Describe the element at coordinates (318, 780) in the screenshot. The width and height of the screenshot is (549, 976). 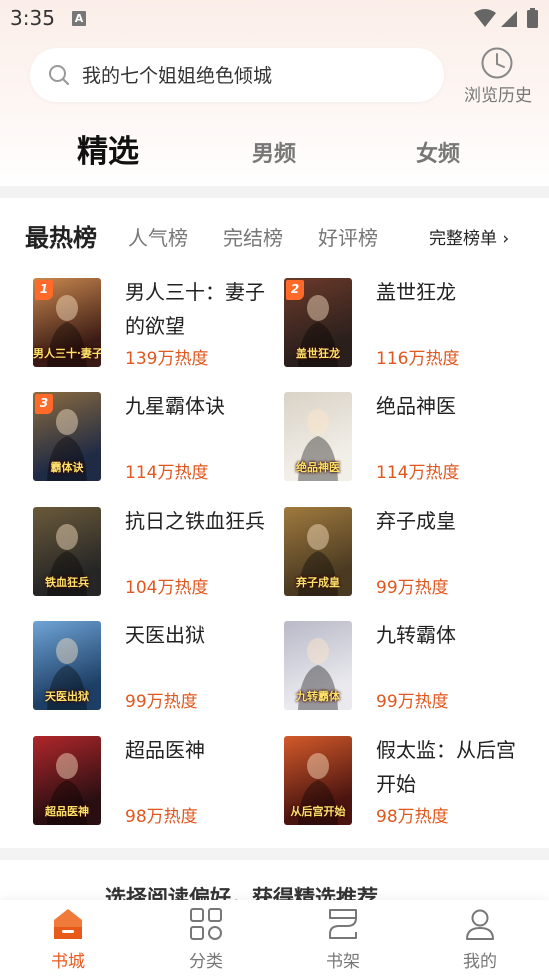
I see `book-cover: 从后宫开始` at that location.